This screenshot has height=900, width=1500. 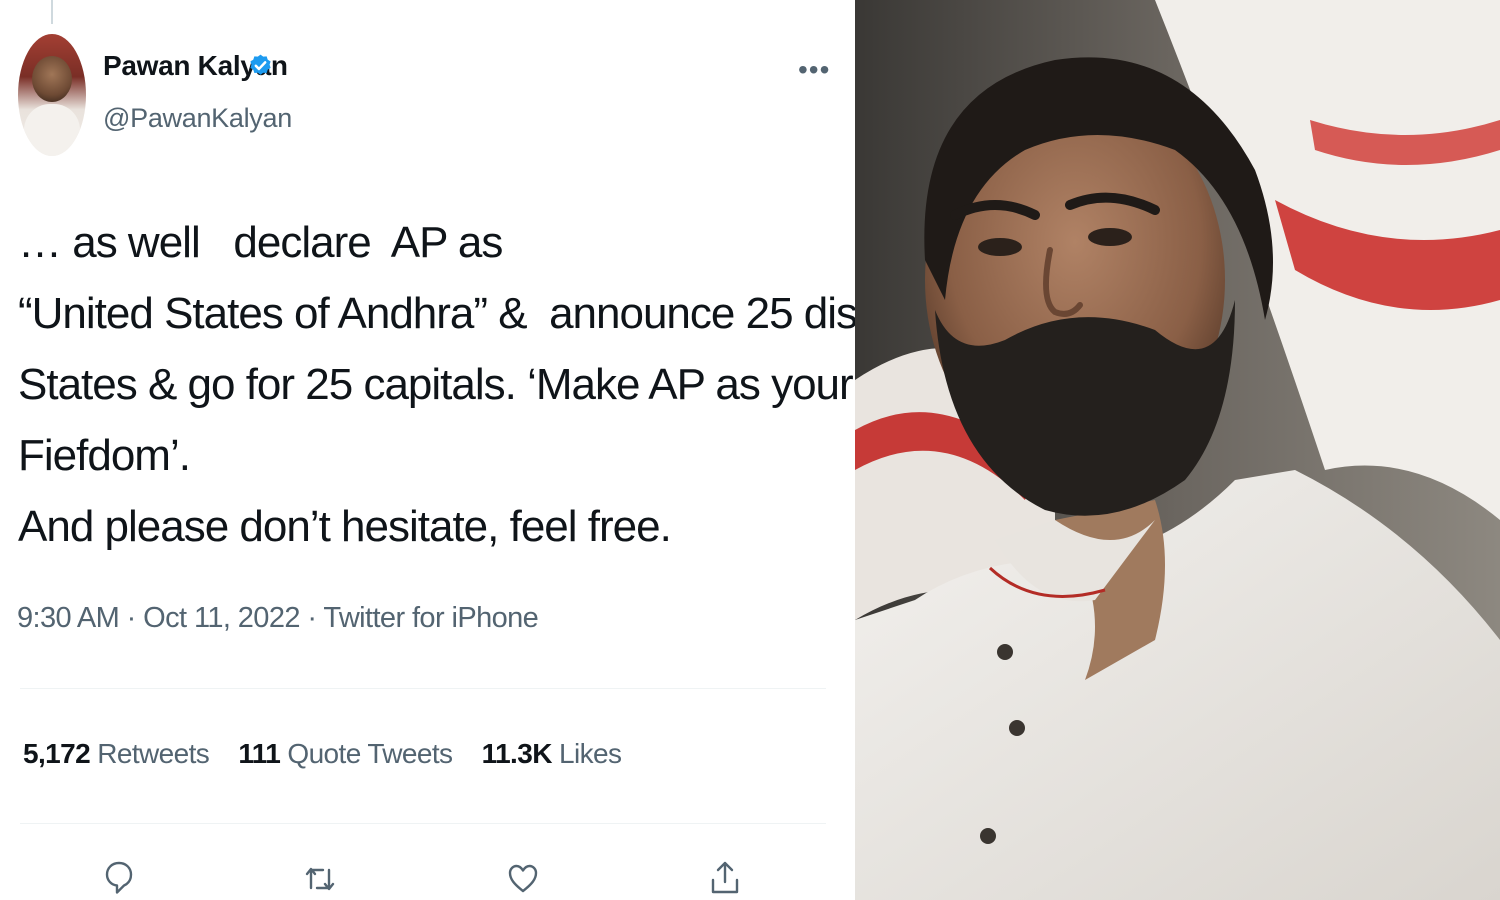 I want to click on right-eye, so click(x=1110, y=237).